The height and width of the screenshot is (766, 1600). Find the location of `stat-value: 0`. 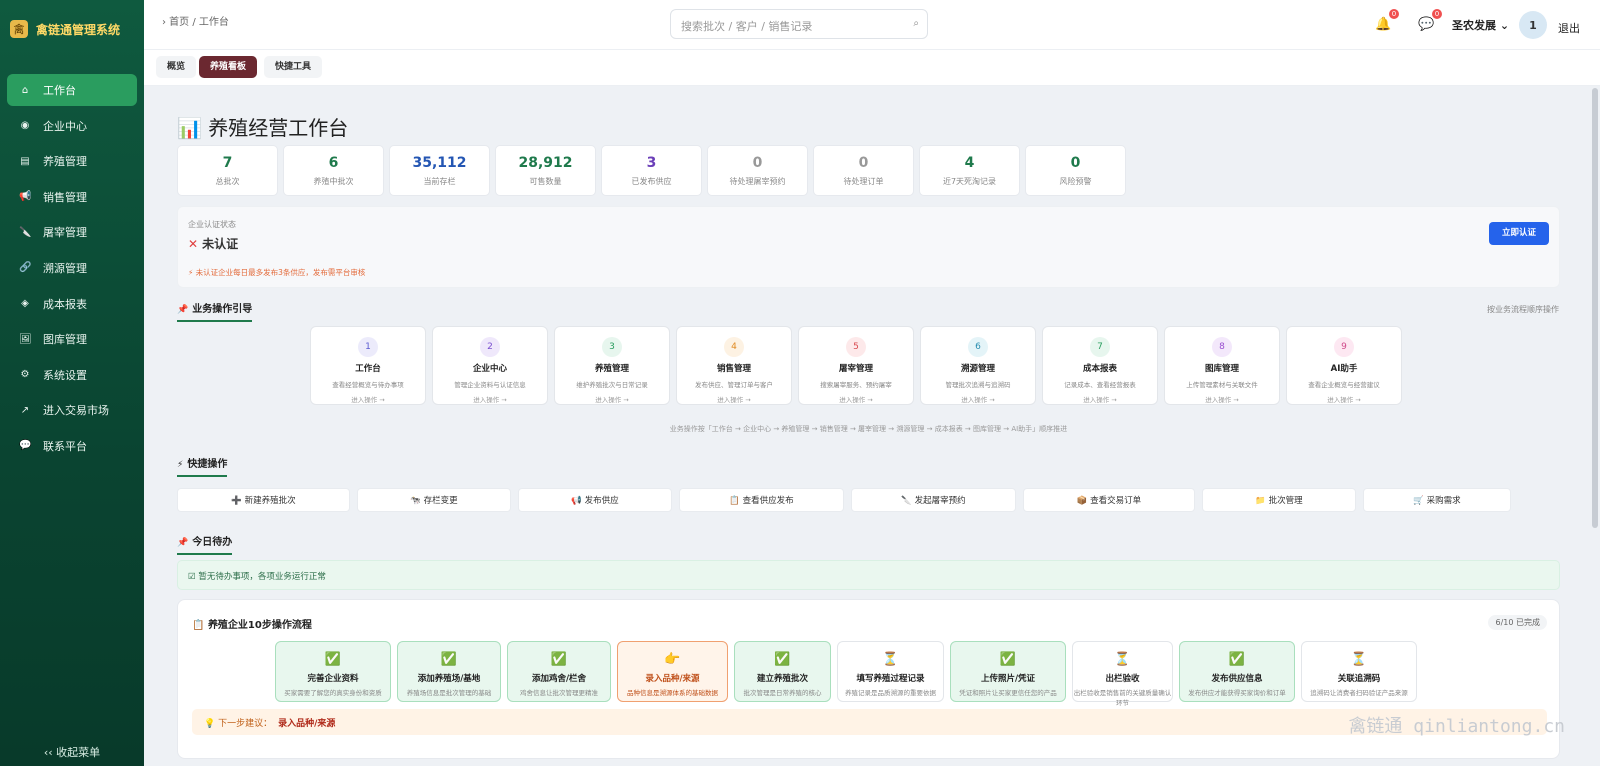

stat-value: 0 is located at coordinates (1075, 163).